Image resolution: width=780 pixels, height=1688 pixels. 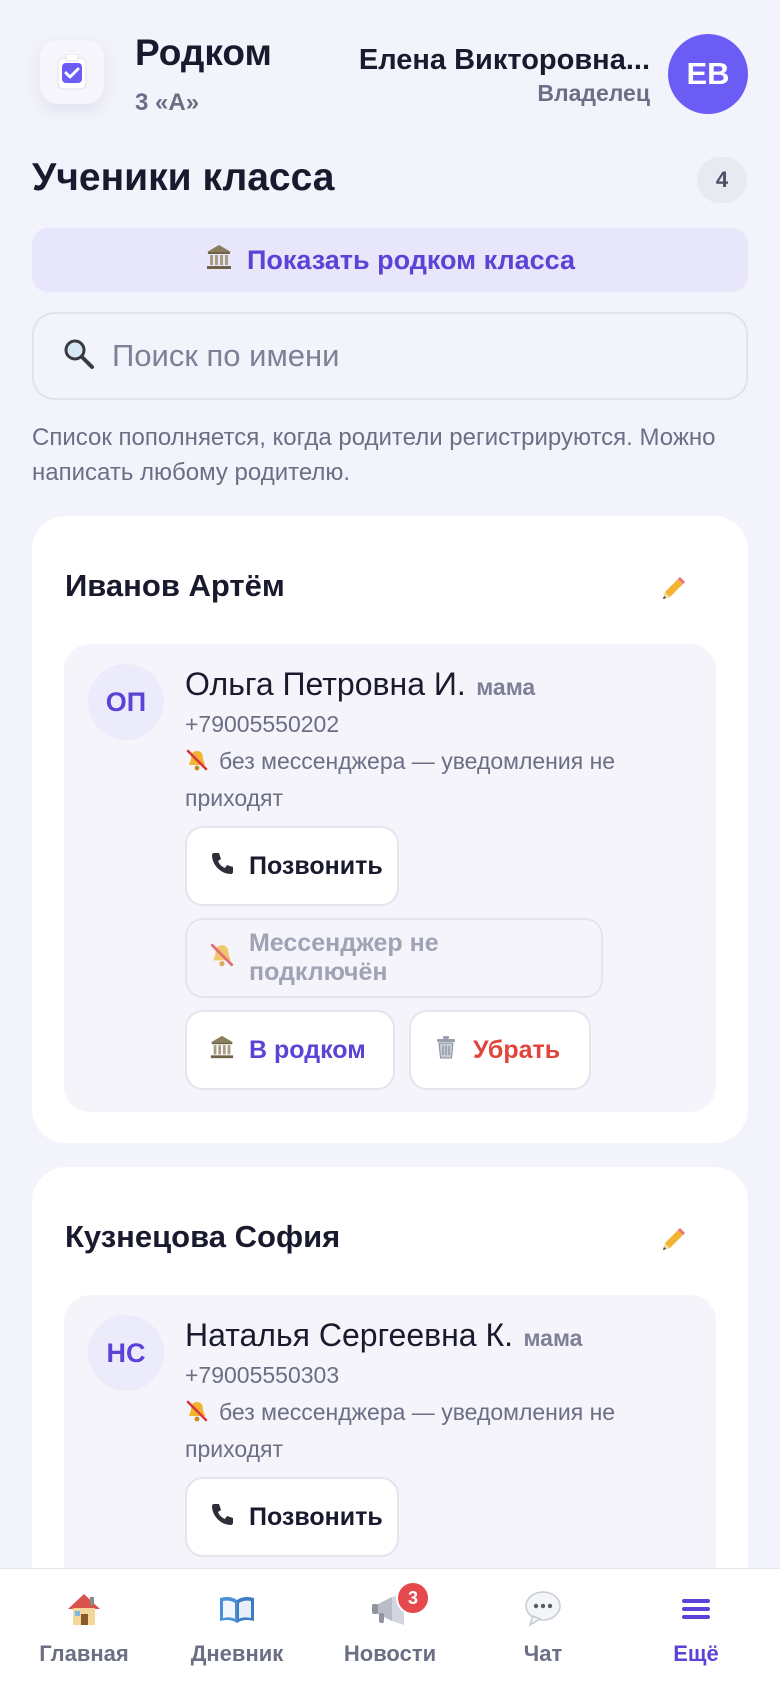 I want to click on parent-avatar: НС, so click(x=126, y=1353).